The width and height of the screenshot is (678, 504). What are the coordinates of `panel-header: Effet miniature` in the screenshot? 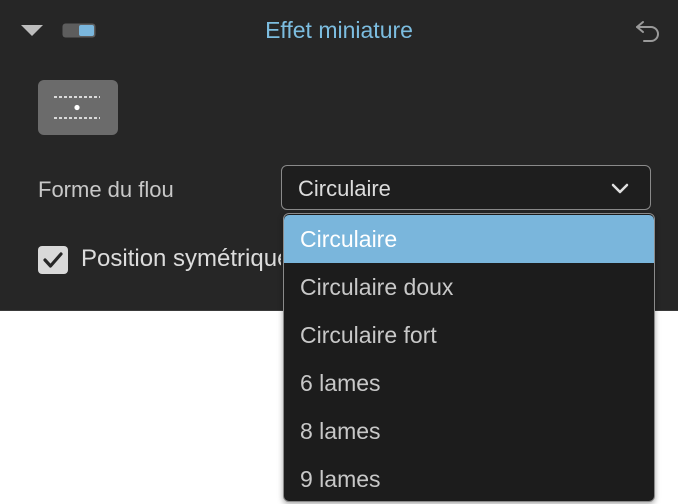 It's located at (339, 30).